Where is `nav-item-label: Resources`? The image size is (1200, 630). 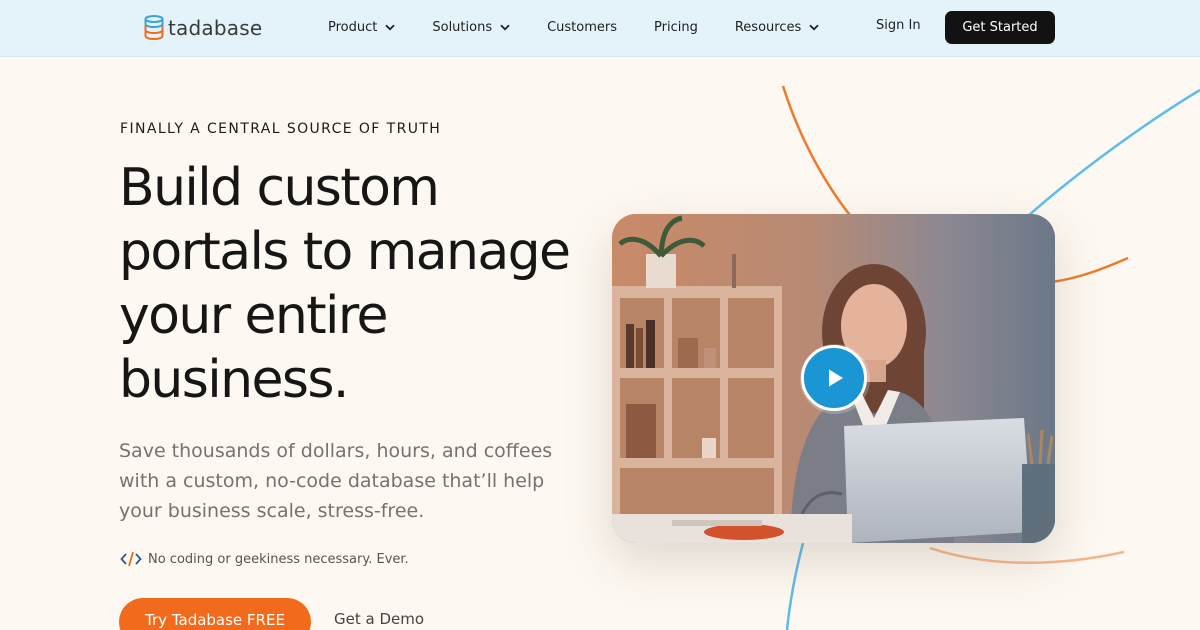 nav-item-label: Resources is located at coordinates (768, 27).